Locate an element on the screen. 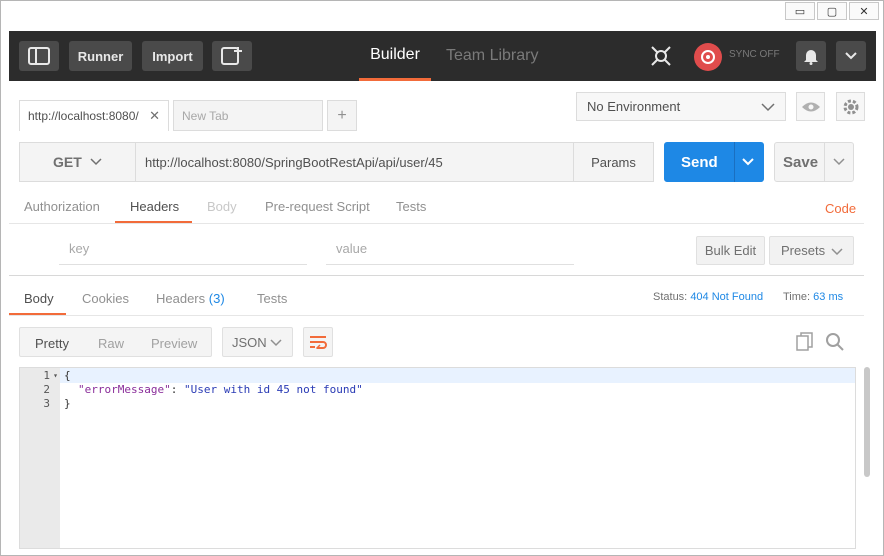  value-underline is located at coordinates (450, 264).